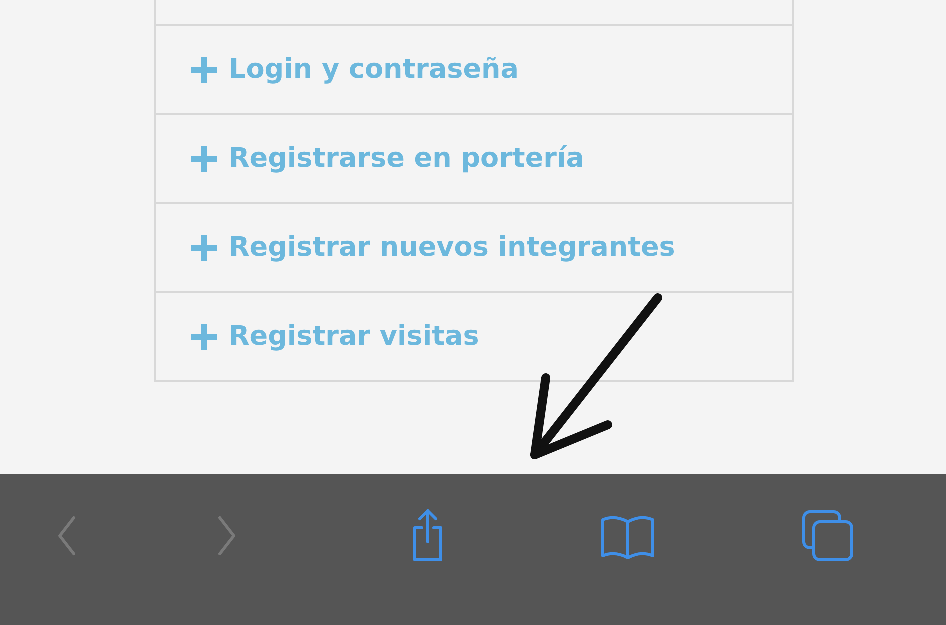 The height and width of the screenshot is (625, 946). I want to click on accordion-item: Registrar nuevos integrantes, so click(474, 246).